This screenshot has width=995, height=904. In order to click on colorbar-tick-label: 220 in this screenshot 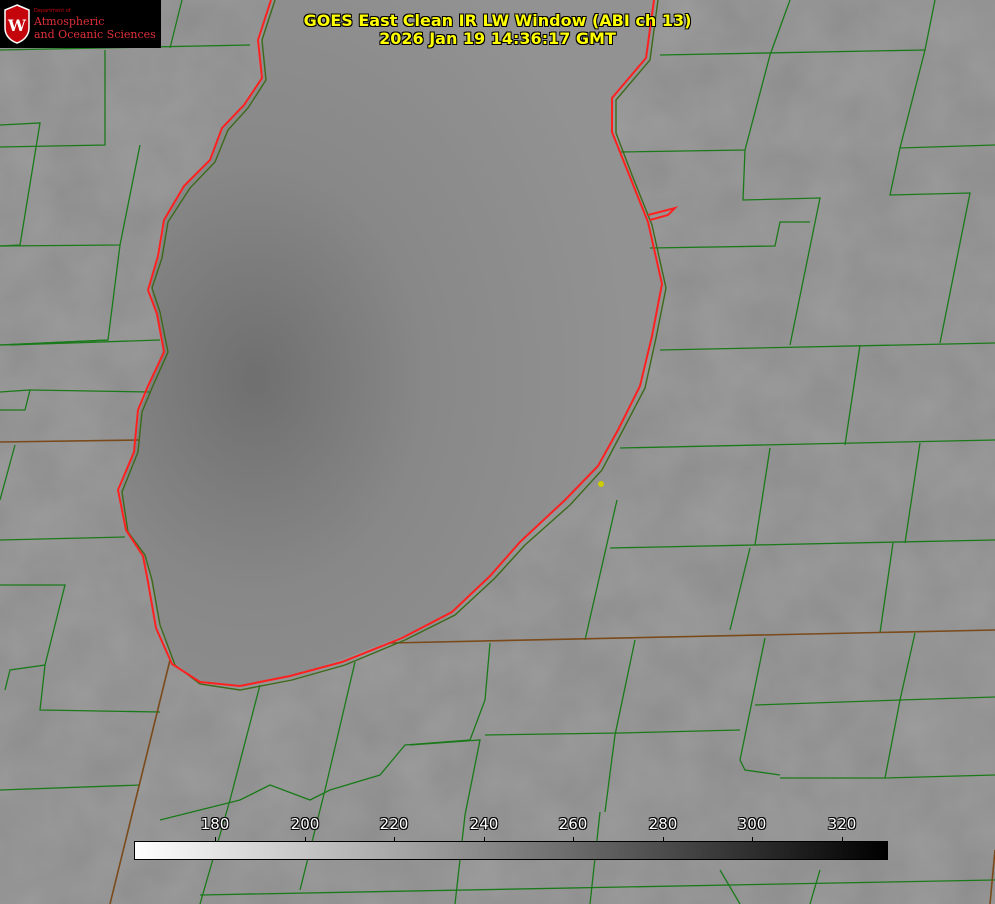, I will do `click(394, 824)`.